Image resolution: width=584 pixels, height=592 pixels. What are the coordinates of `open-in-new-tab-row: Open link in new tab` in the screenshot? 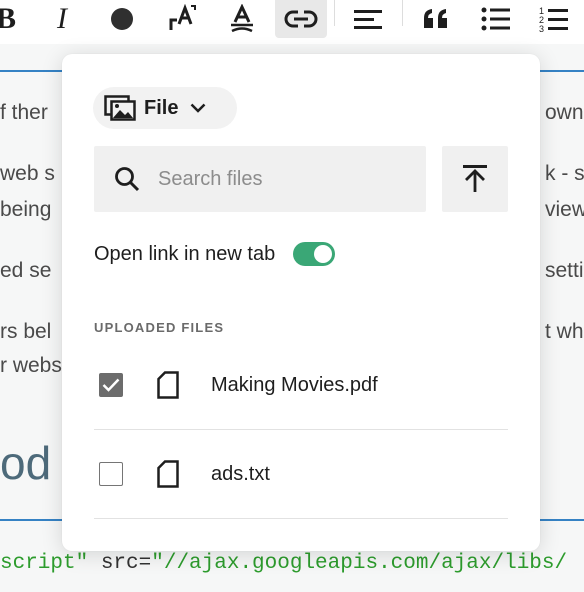 It's located at (215, 254).